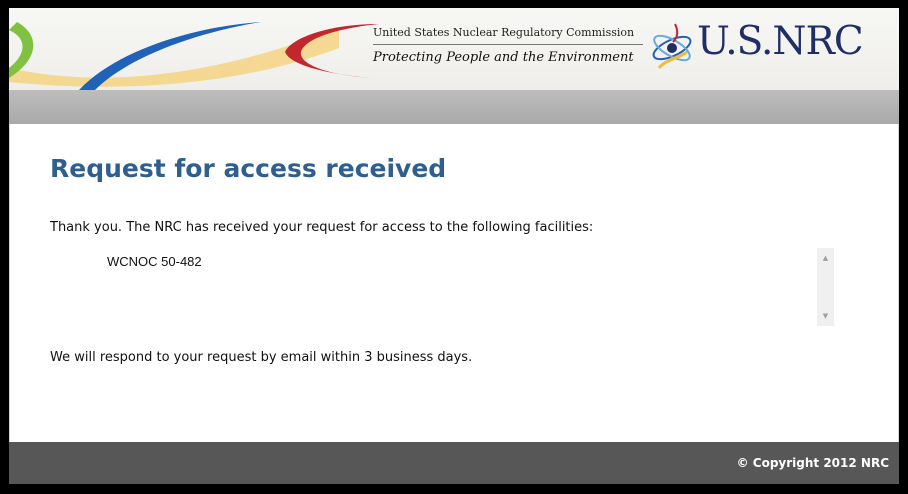 Image resolution: width=908 pixels, height=494 pixels. I want to click on page-footer: © Copyright 2012 NRC, so click(454, 463).